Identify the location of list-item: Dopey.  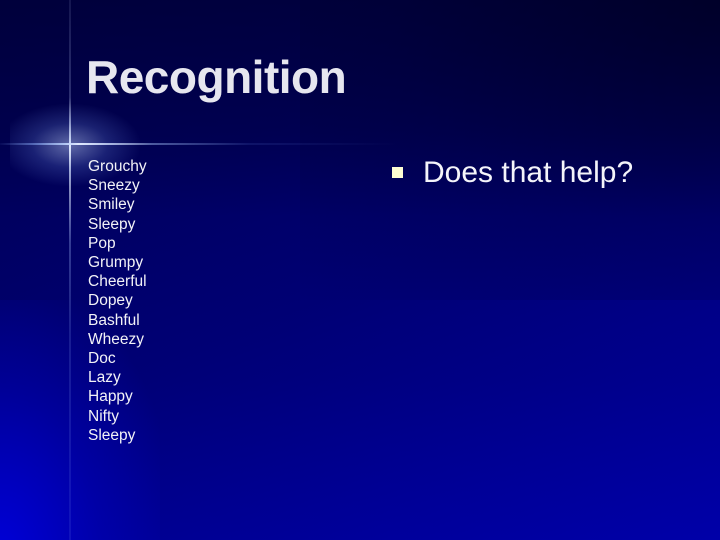
(110, 301).